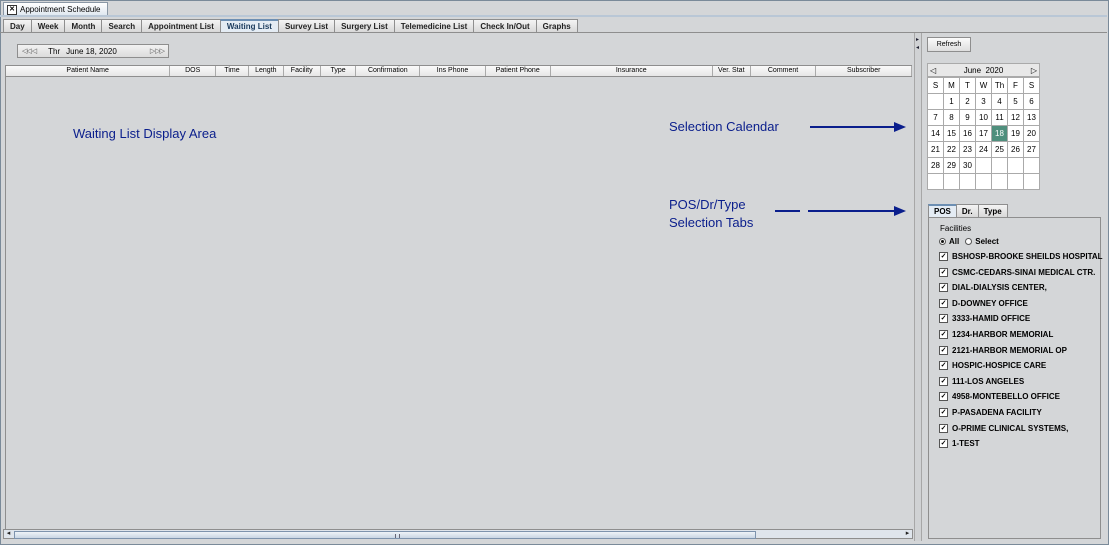  Describe the element at coordinates (1032, 134) in the screenshot. I see `calendar-day: 20` at that location.